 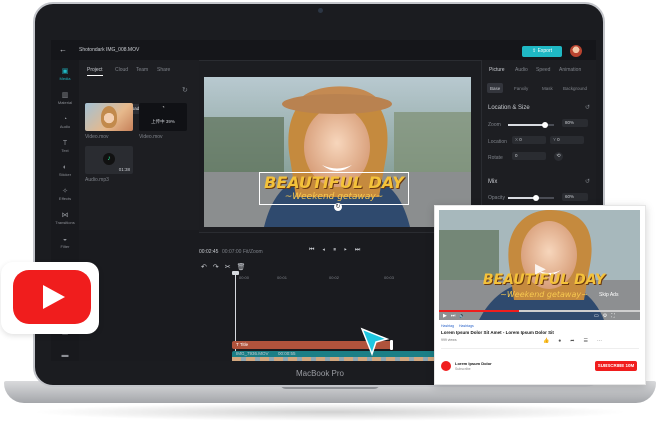 I want to click on save-icon: ☰, so click(x=589, y=341).